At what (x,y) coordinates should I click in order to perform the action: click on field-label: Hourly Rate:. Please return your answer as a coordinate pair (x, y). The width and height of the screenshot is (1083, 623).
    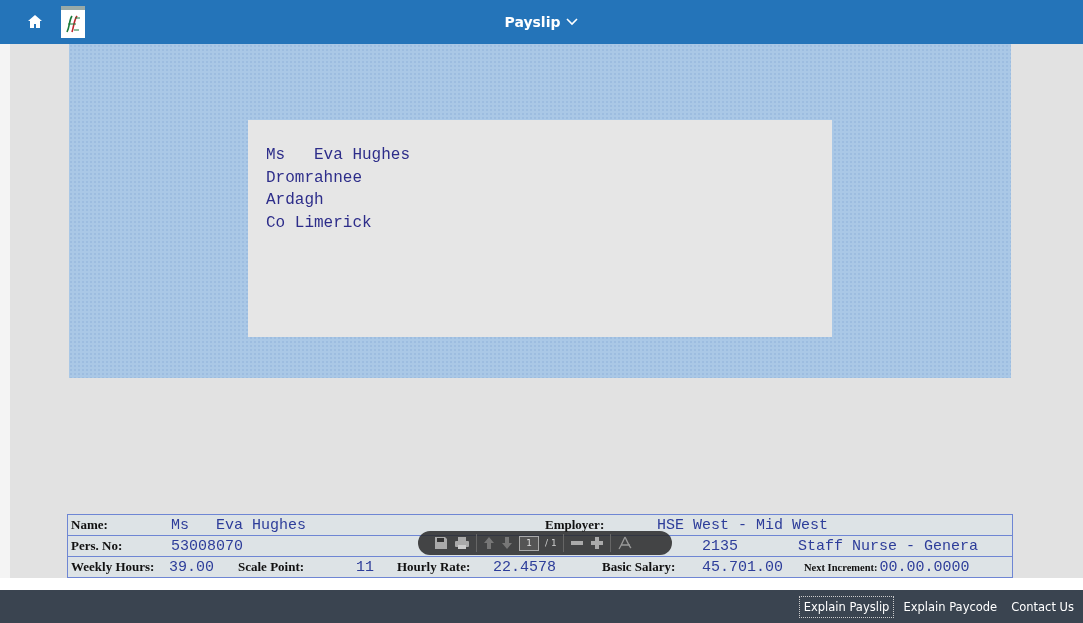
    Looking at the image, I should click on (434, 567).